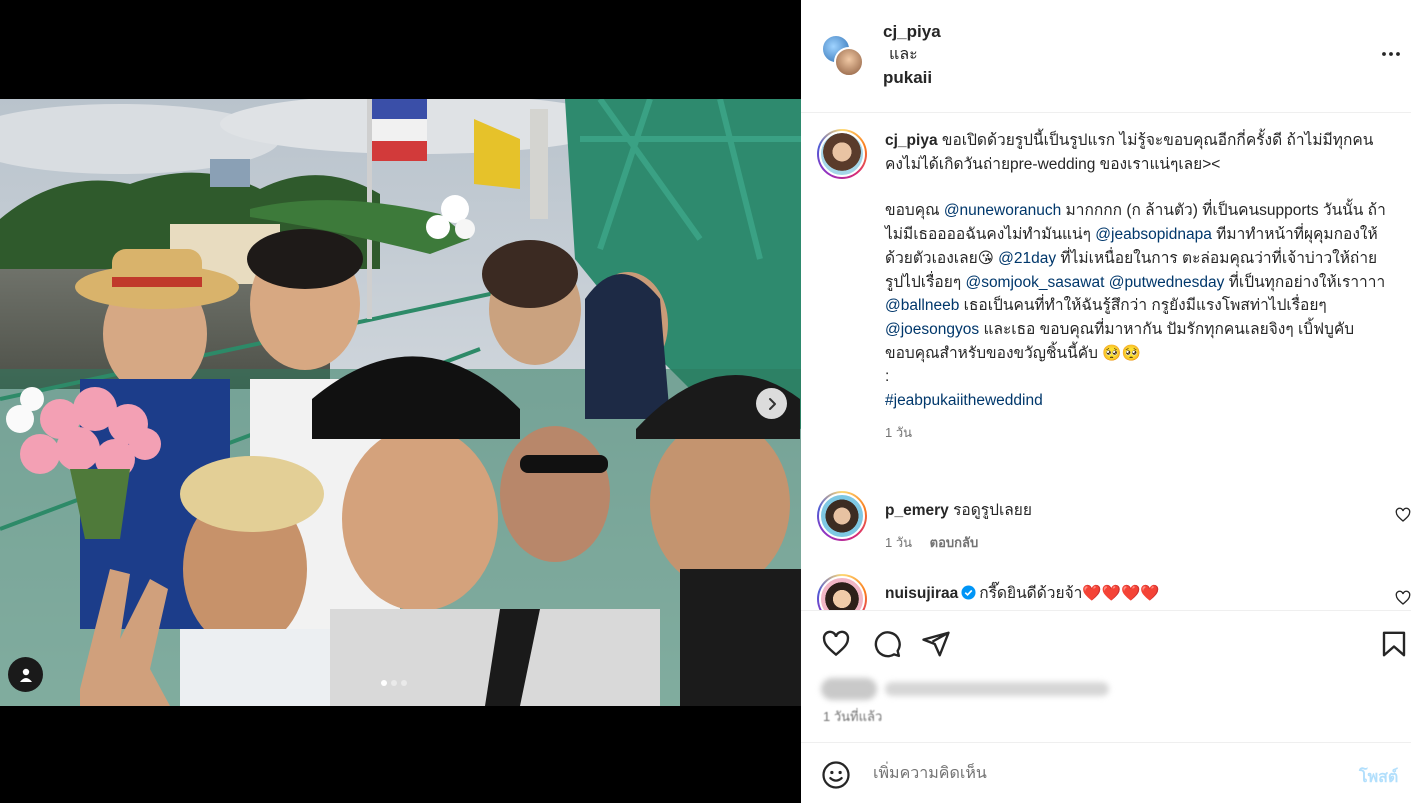  What do you see at coordinates (912, 77) in the screenshot?
I see `author-username: pukaii` at bounding box center [912, 77].